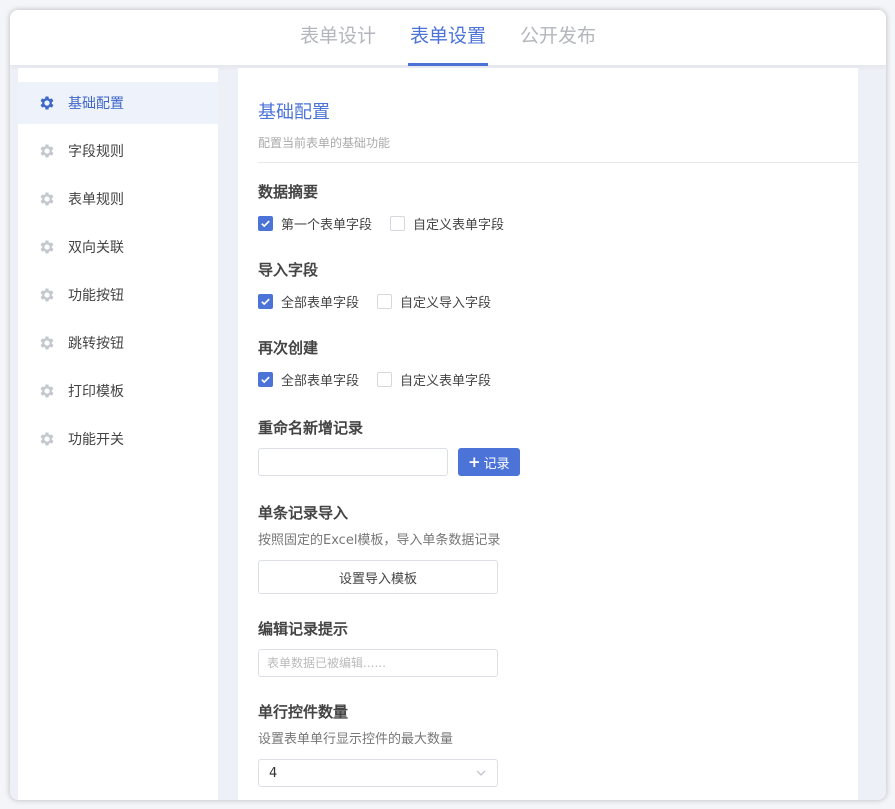 This screenshot has width=895, height=809. I want to click on checkbox-label: 第一个表单字段, so click(327, 225).